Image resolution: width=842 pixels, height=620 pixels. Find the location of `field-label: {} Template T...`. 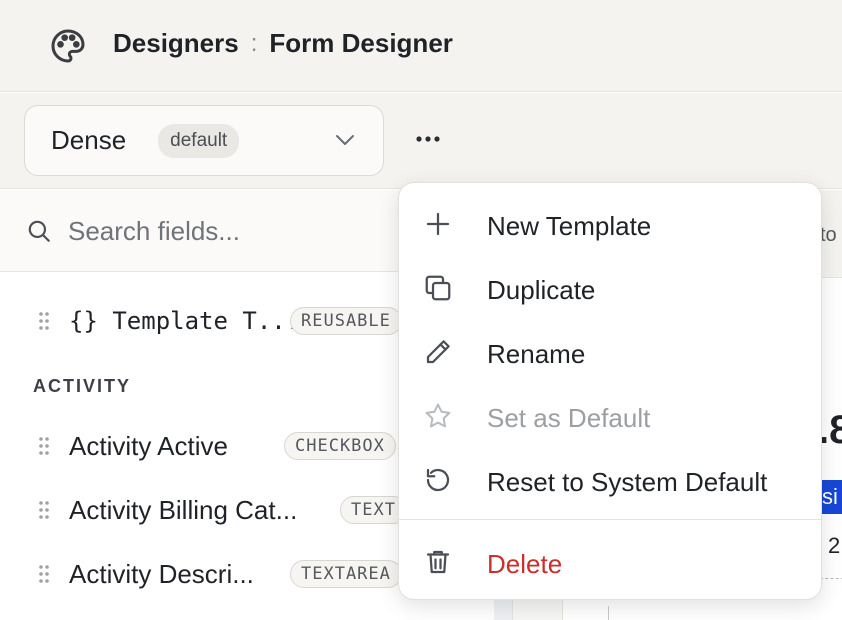

field-label: {} Template T... is located at coordinates (185, 321).